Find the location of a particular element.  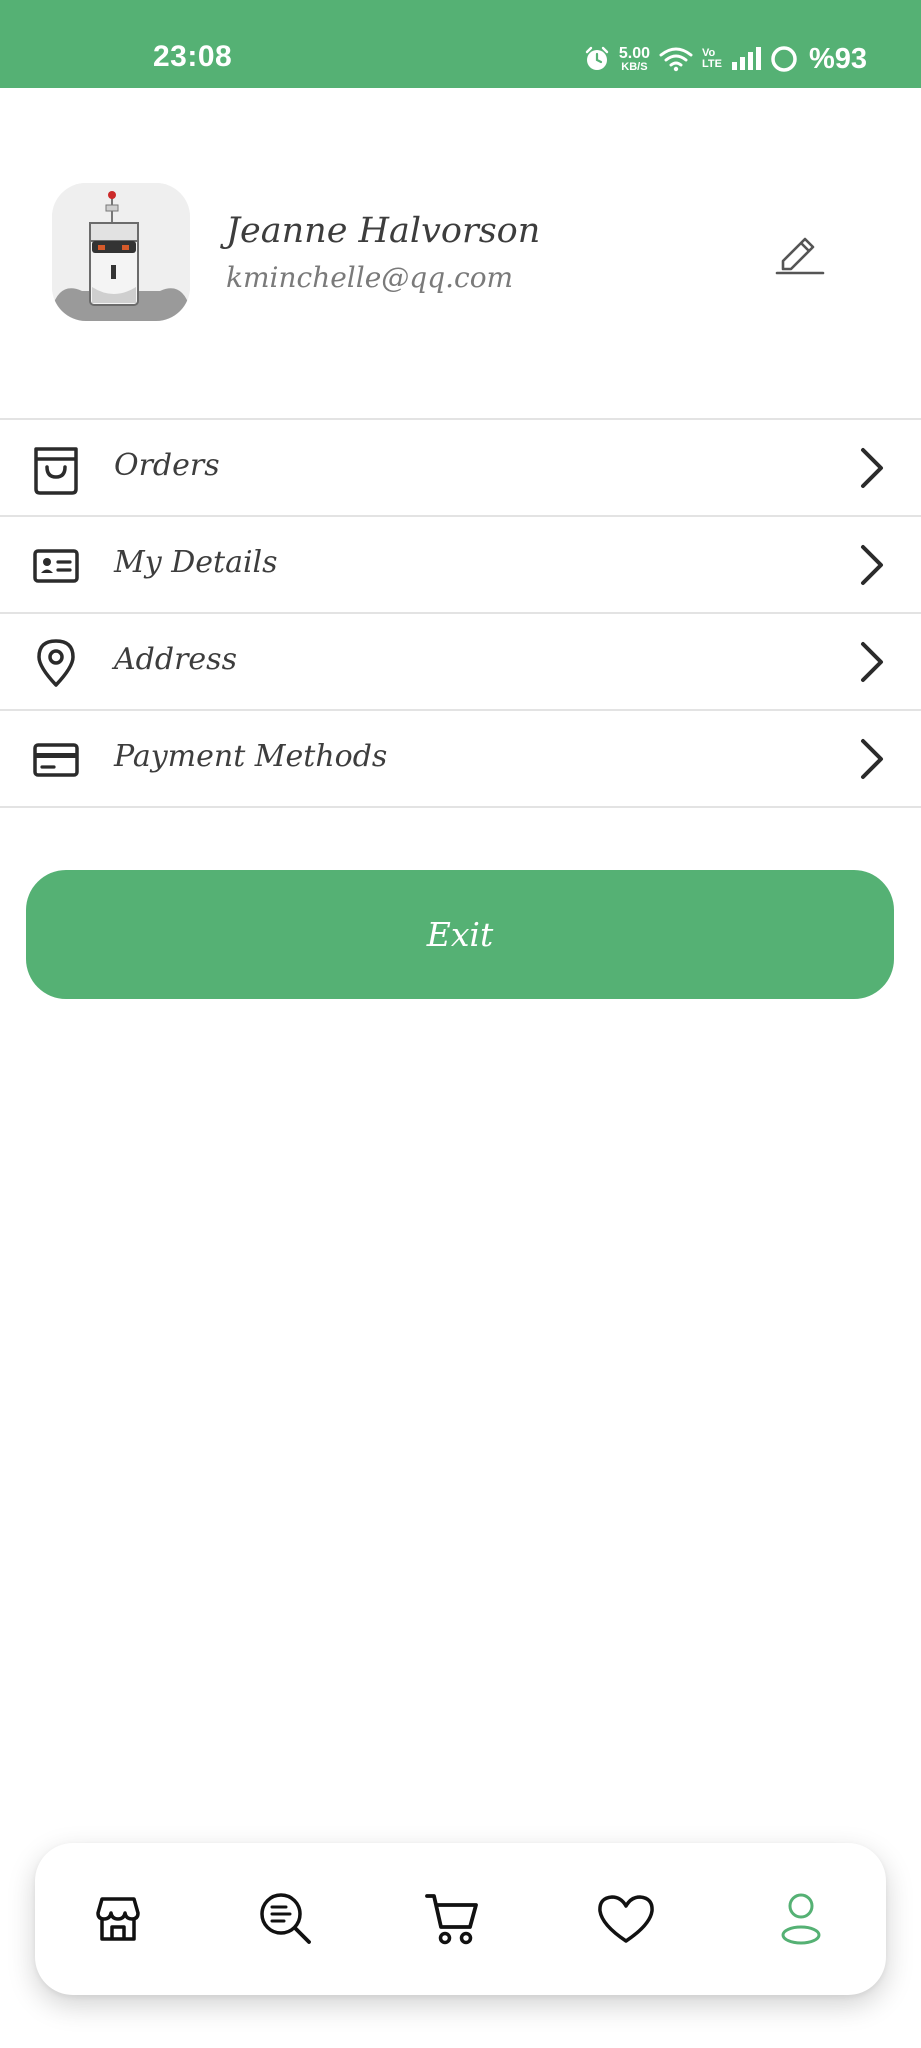

pencil-icon is located at coordinates (800, 256).